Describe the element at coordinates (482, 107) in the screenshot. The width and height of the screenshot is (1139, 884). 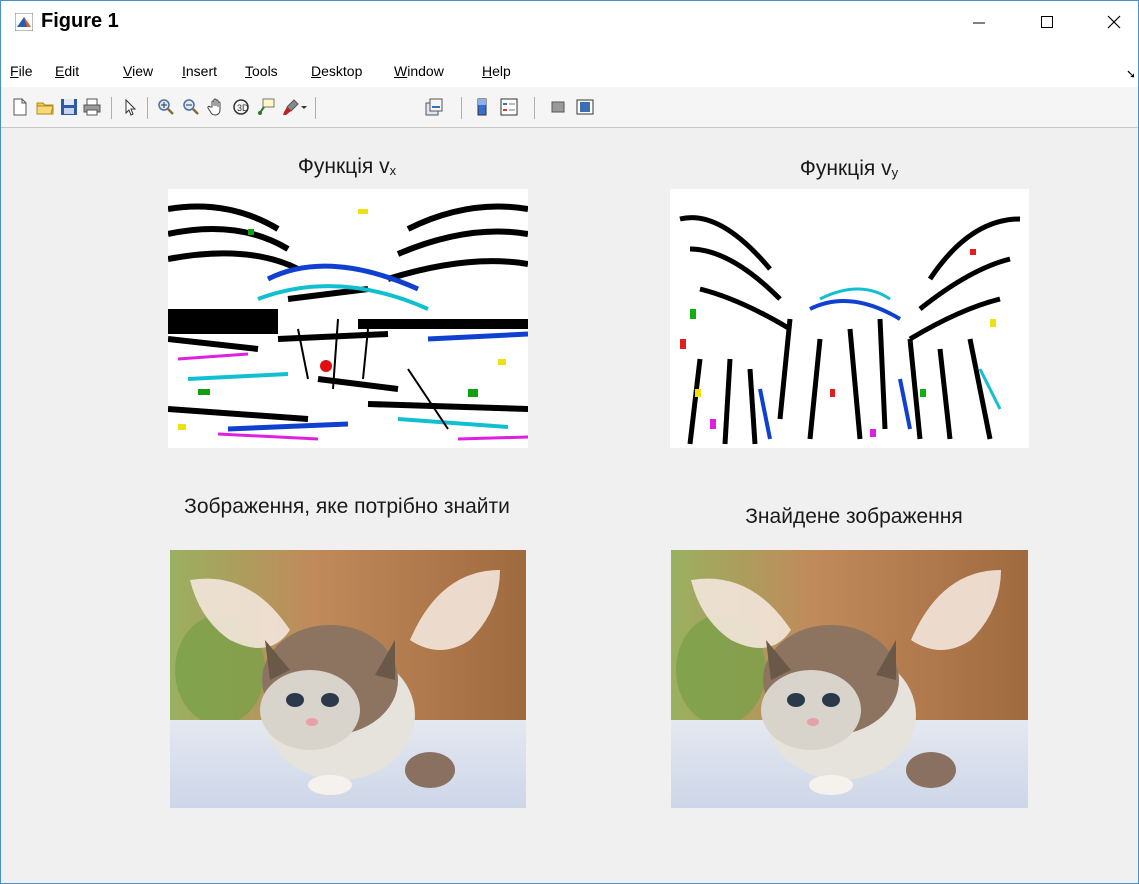
I see `colorbar-icon` at that location.